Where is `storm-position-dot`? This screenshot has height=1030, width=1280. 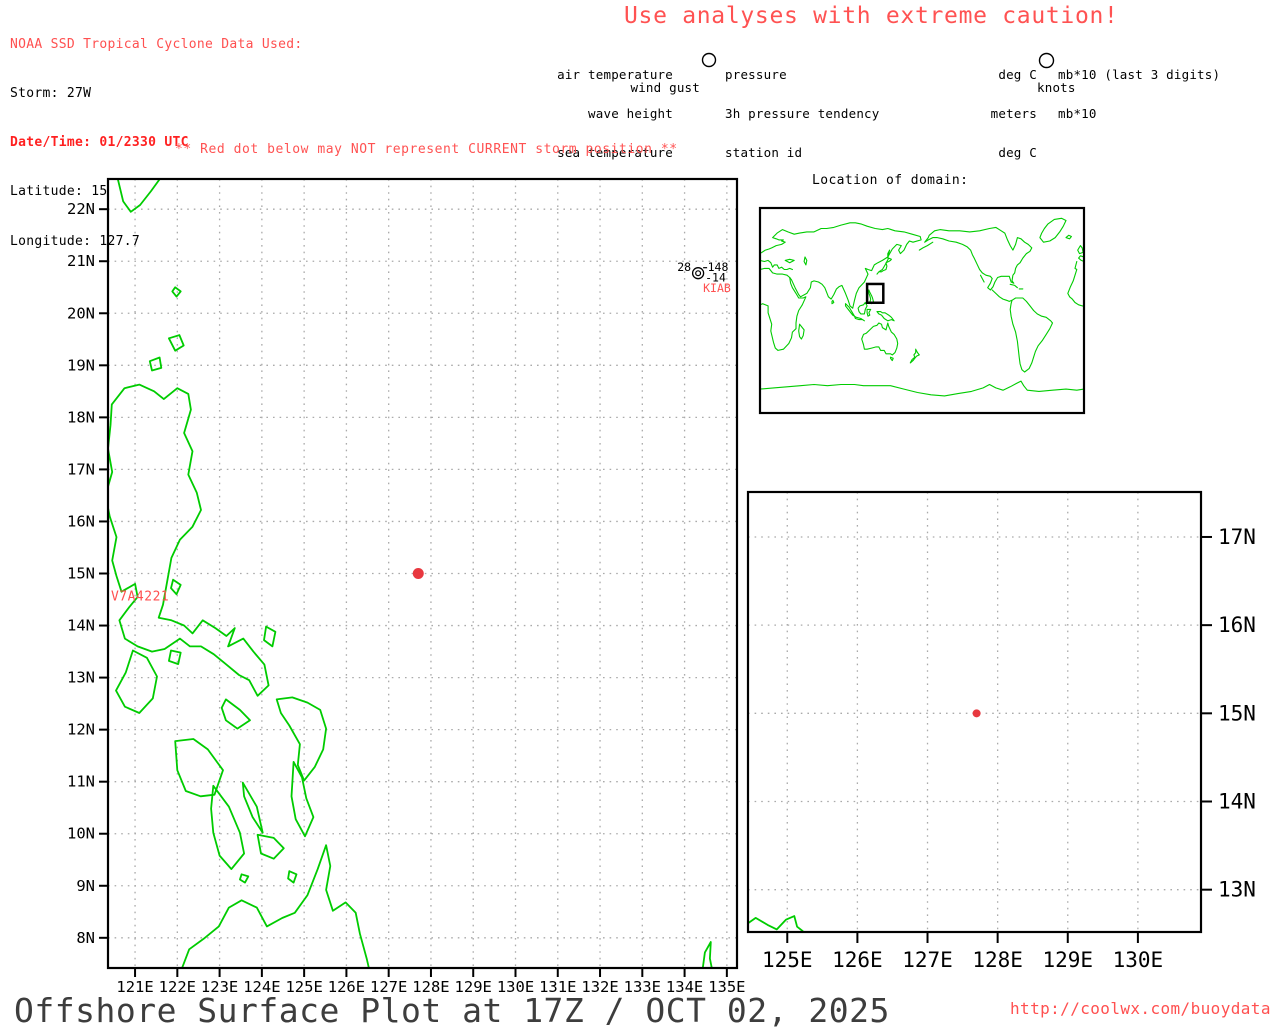 storm-position-dot is located at coordinates (418, 573).